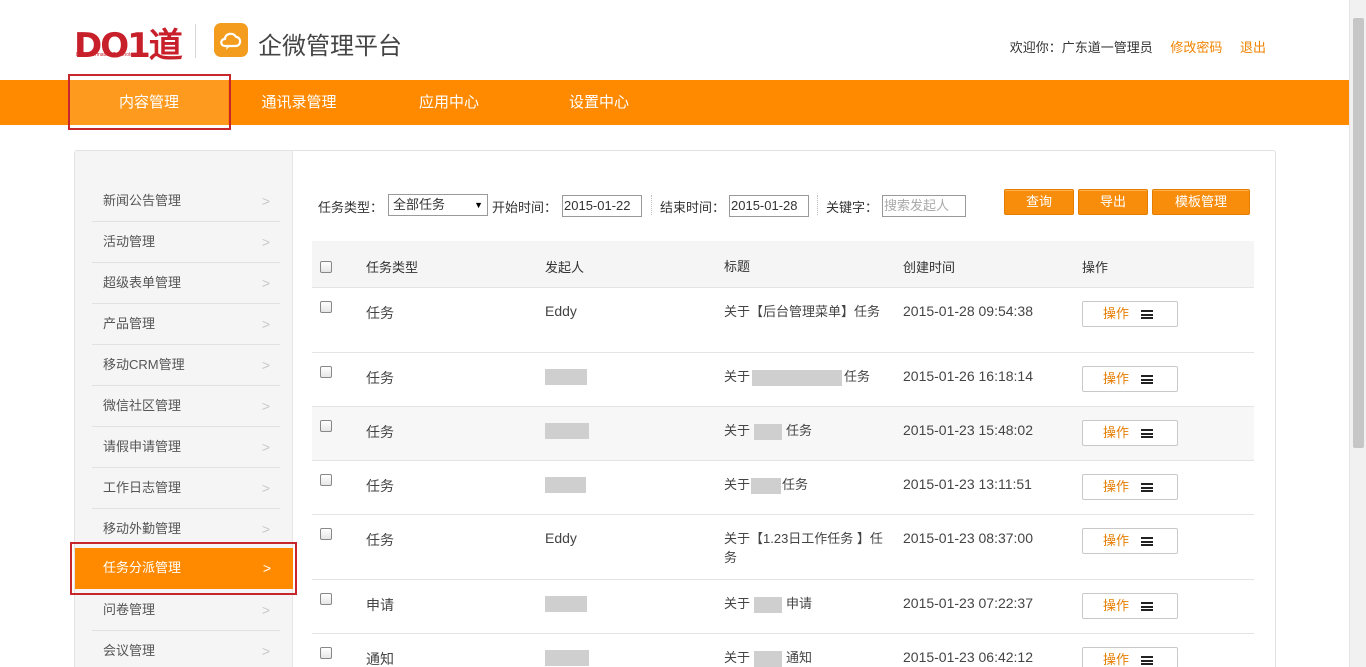  Describe the element at coordinates (1081, 47) in the screenshot. I see `welcome-text: 欢迎你：广东道一管理员` at that location.